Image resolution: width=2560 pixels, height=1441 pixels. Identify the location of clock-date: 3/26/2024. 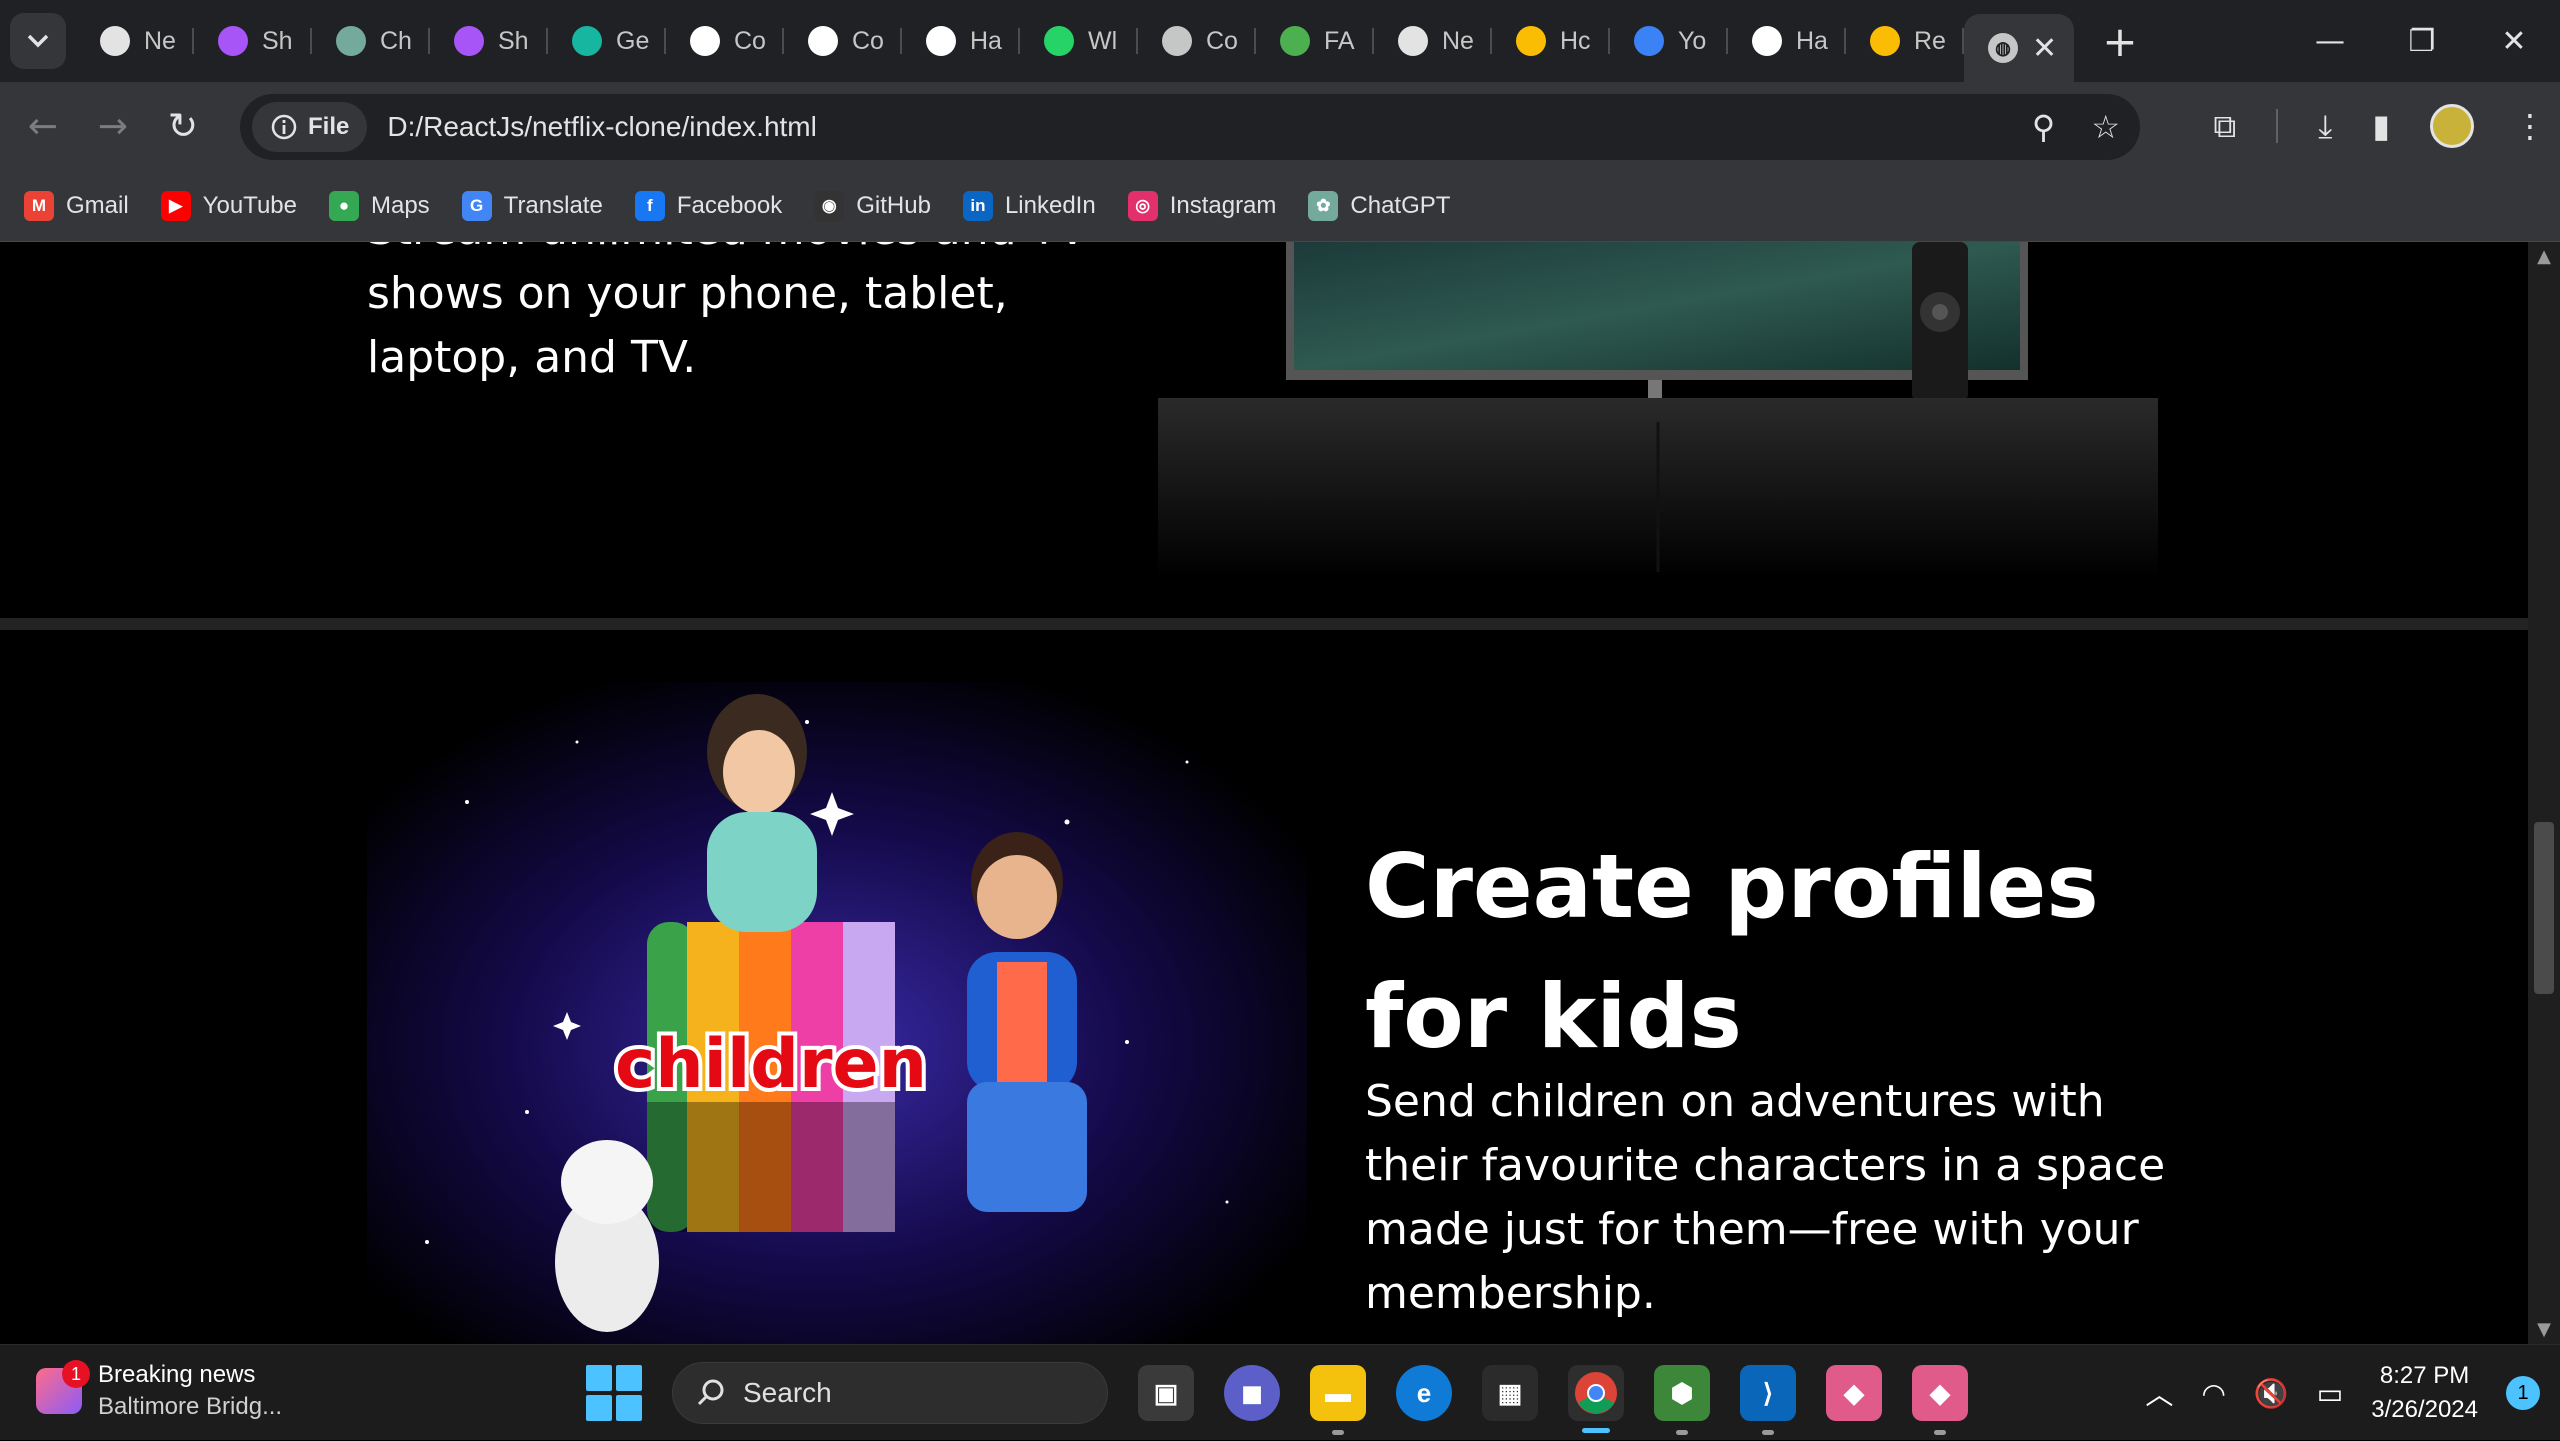
(2424, 1409).